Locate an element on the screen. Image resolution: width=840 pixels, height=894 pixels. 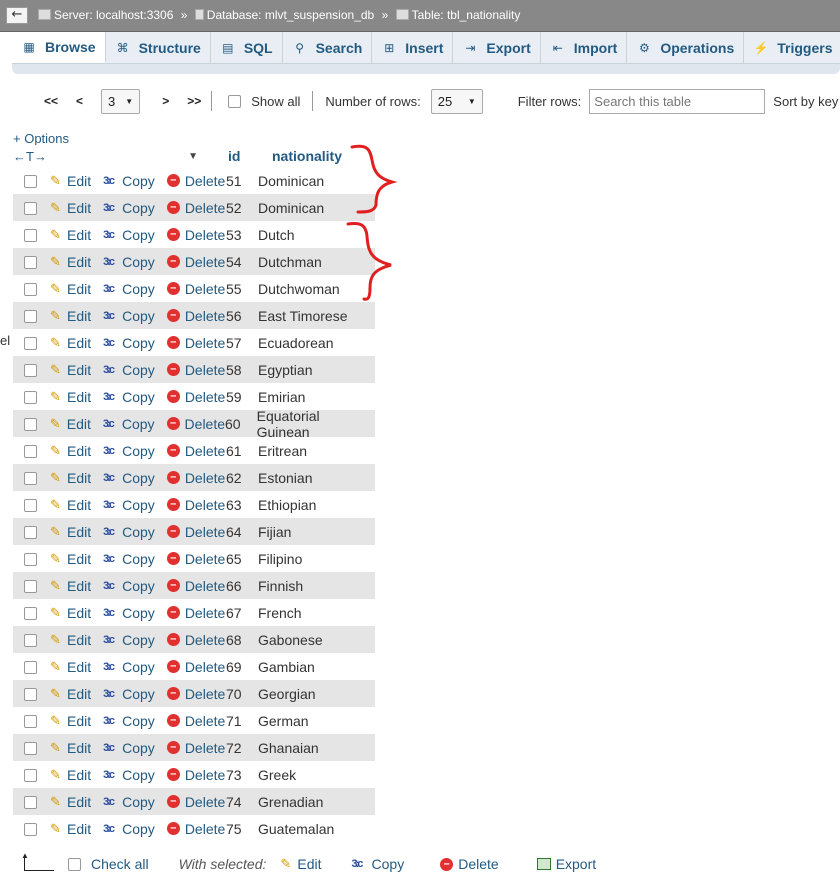
tab-browse: ▦ Browse is located at coordinates (59, 47).